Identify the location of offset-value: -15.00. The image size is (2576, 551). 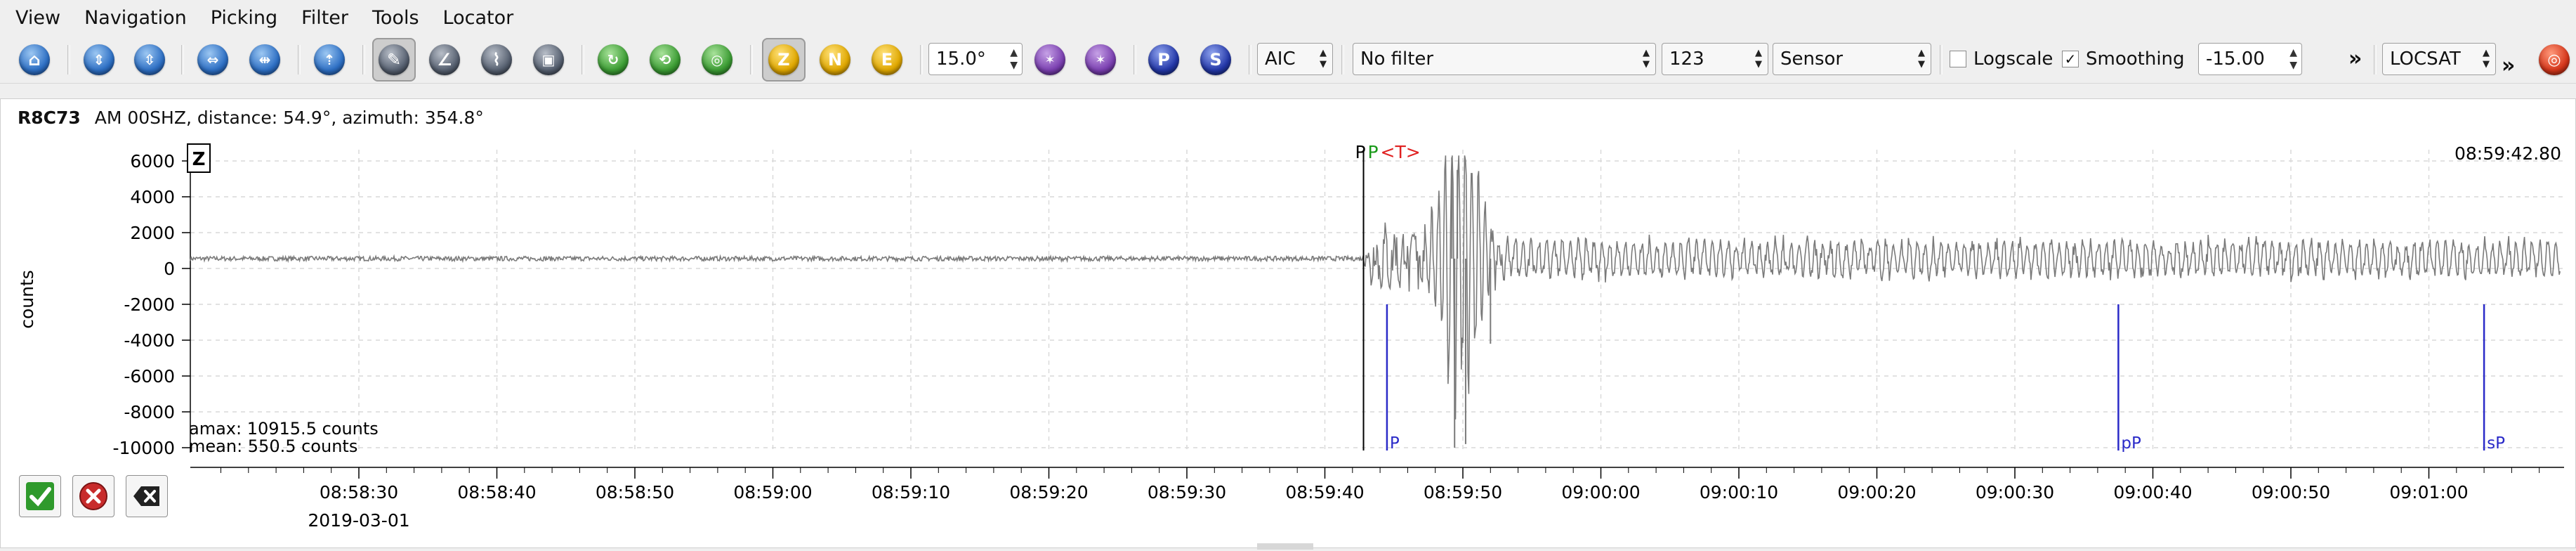
(2235, 59).